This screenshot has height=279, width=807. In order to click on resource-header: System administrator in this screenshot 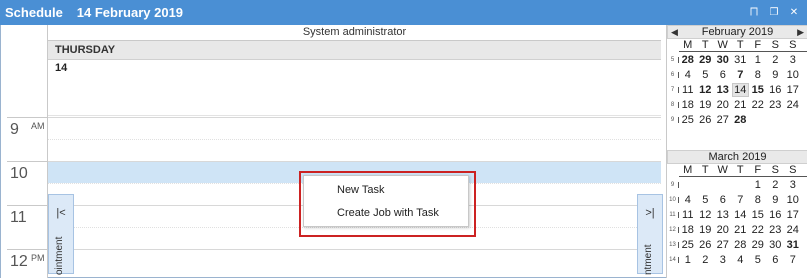, I will do `click(354, 33)`.